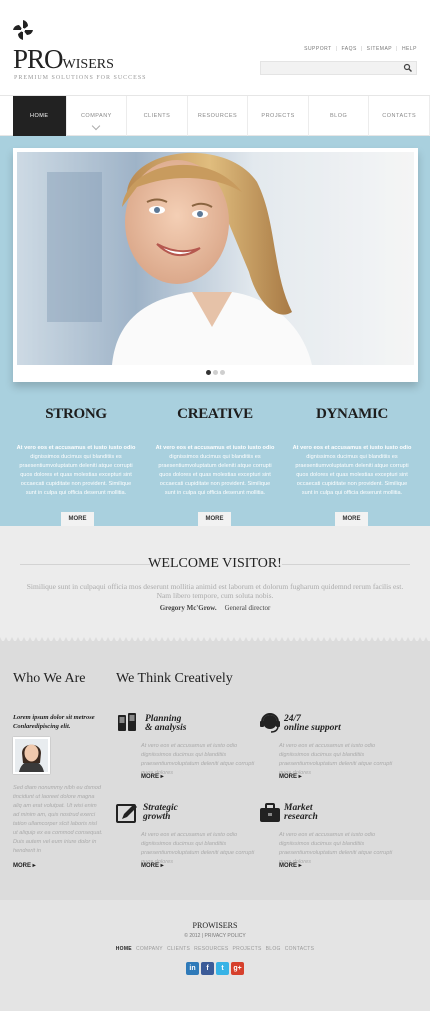  I want to click on search-box, so click(338, 70).